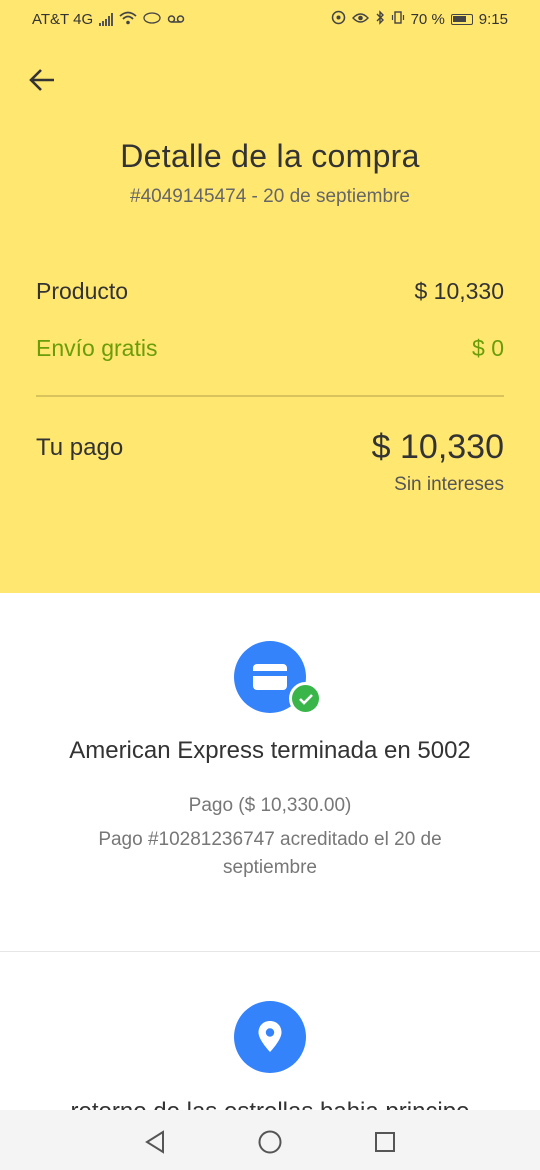  What do you see at coordinates (63, 19) in the screenshot?
I see `carrier-text: AT&T 4G` at bounding box center [63, 19].